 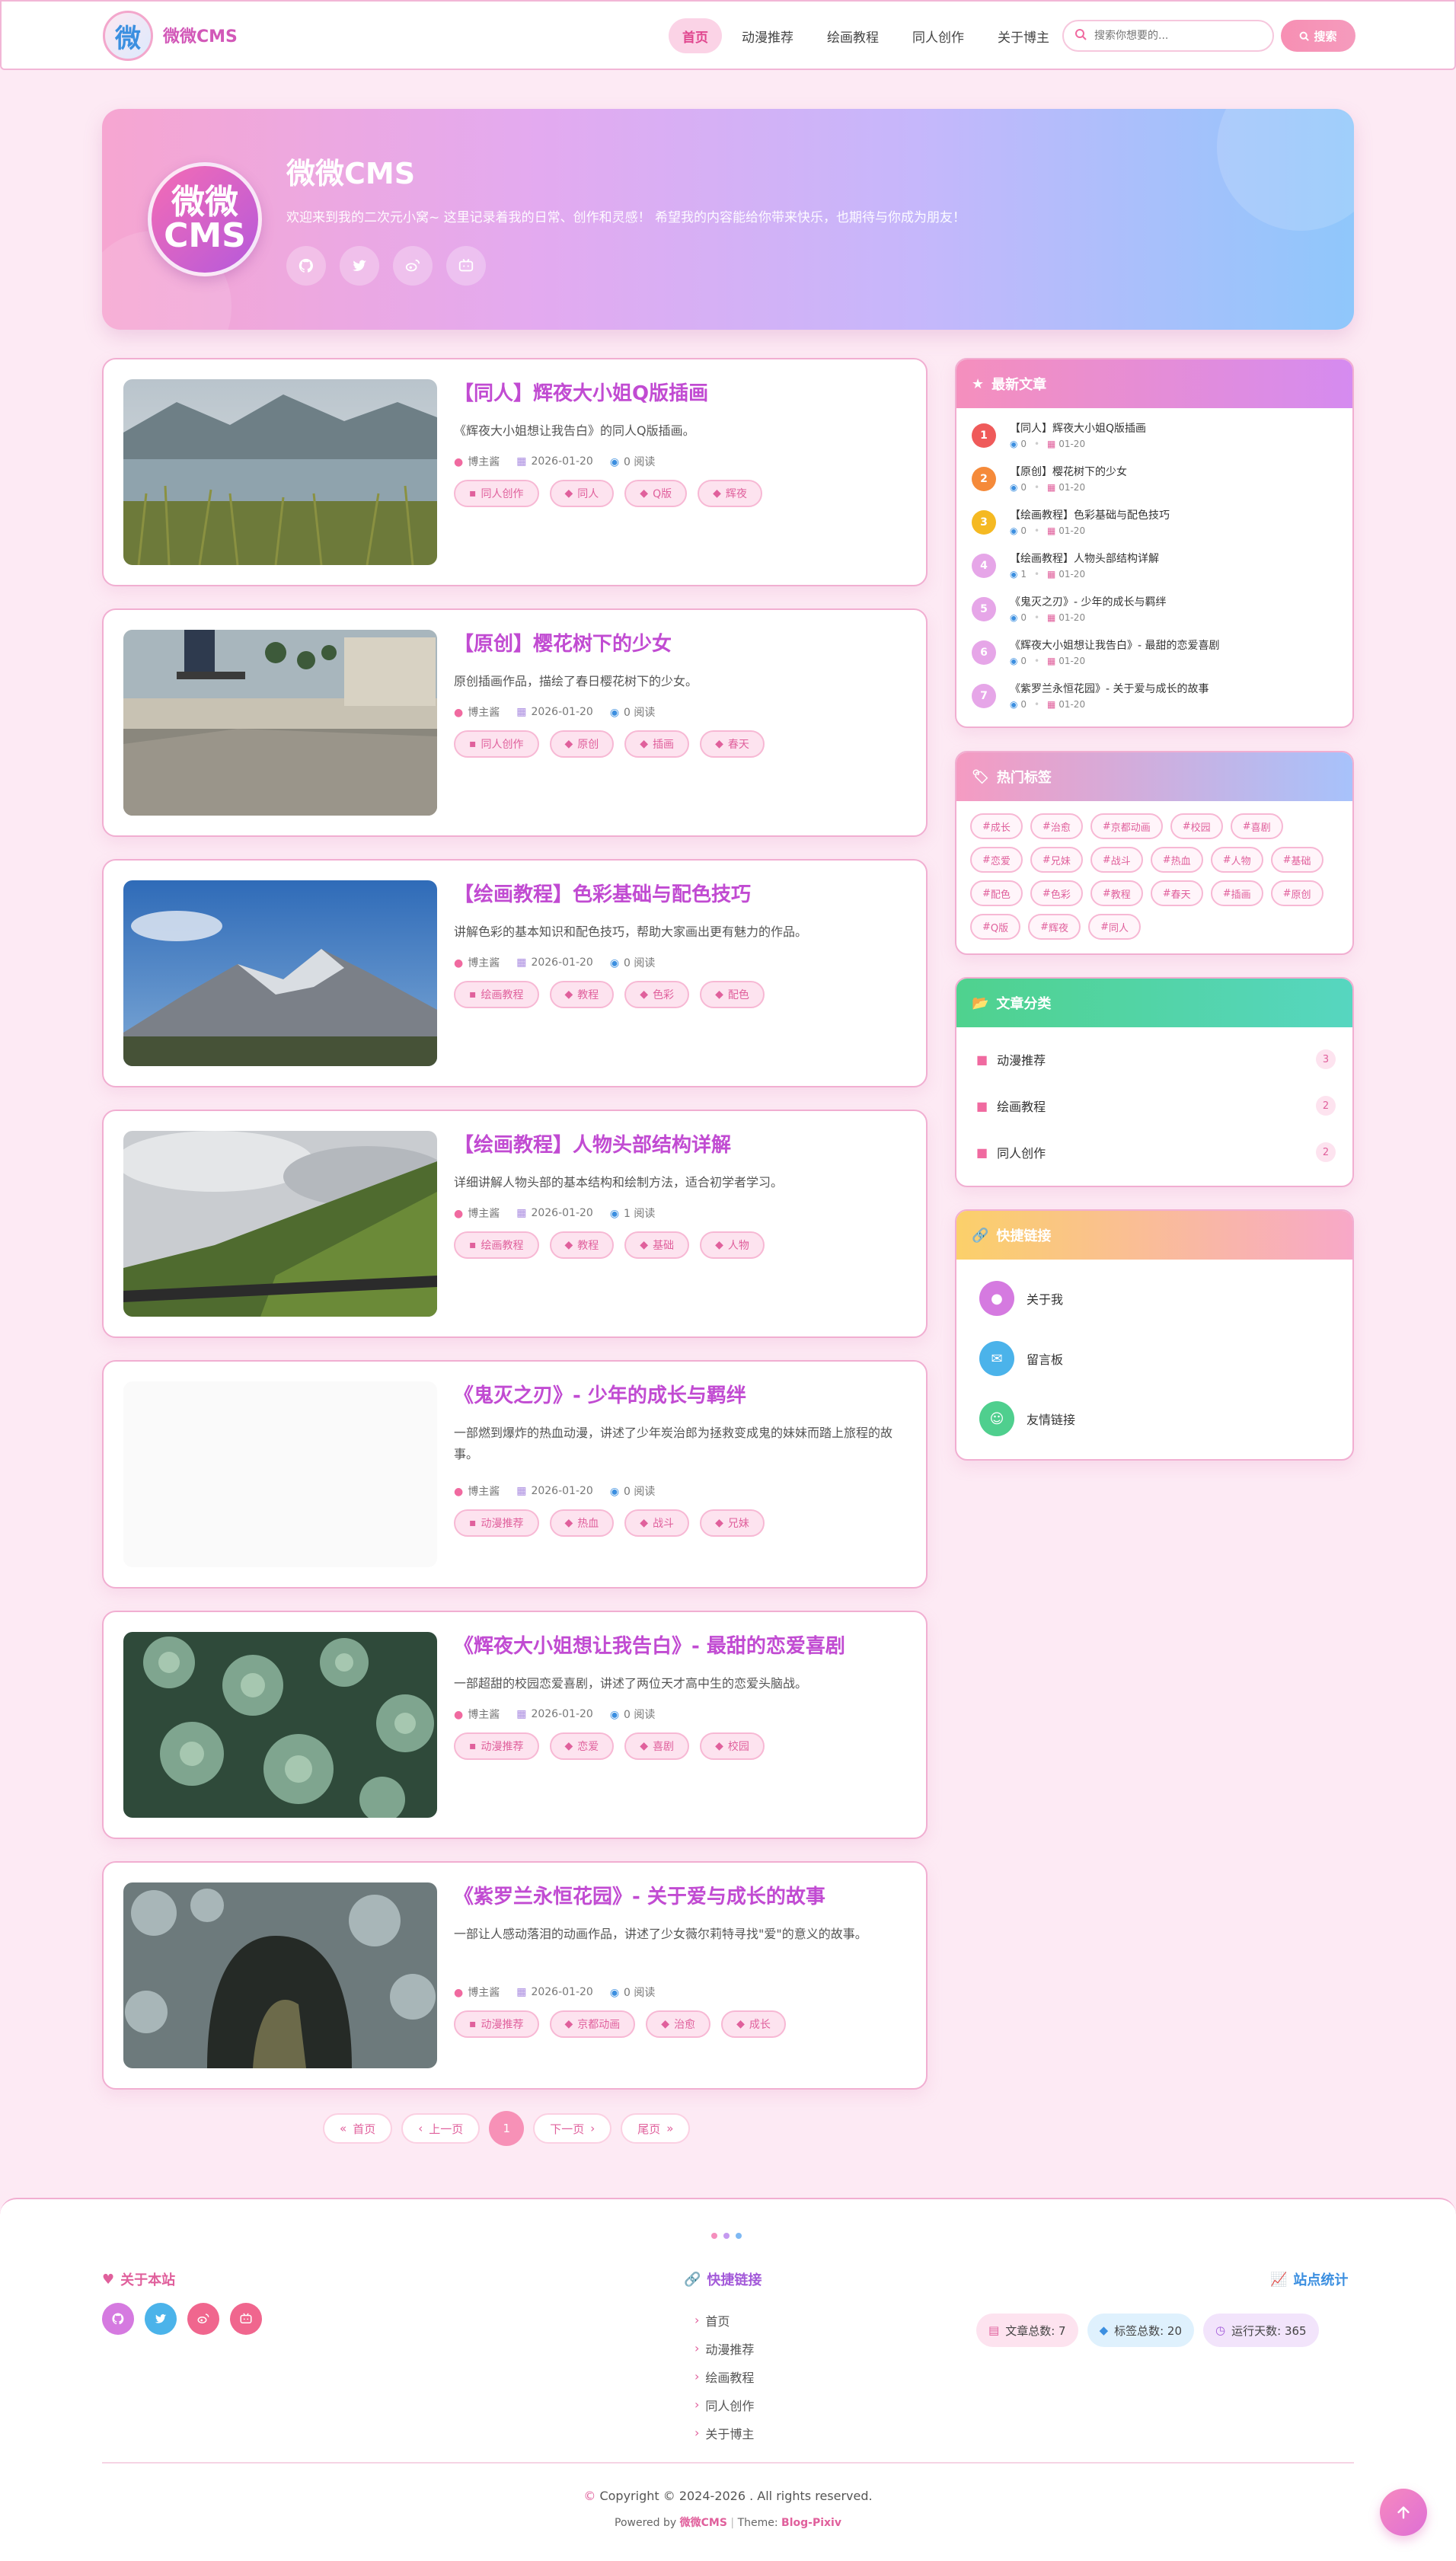 What do you see at coordinates (1056, 860) in the screenshot?
I see `hot-tag: # 兄妹` at bounding box center [1056, 860].